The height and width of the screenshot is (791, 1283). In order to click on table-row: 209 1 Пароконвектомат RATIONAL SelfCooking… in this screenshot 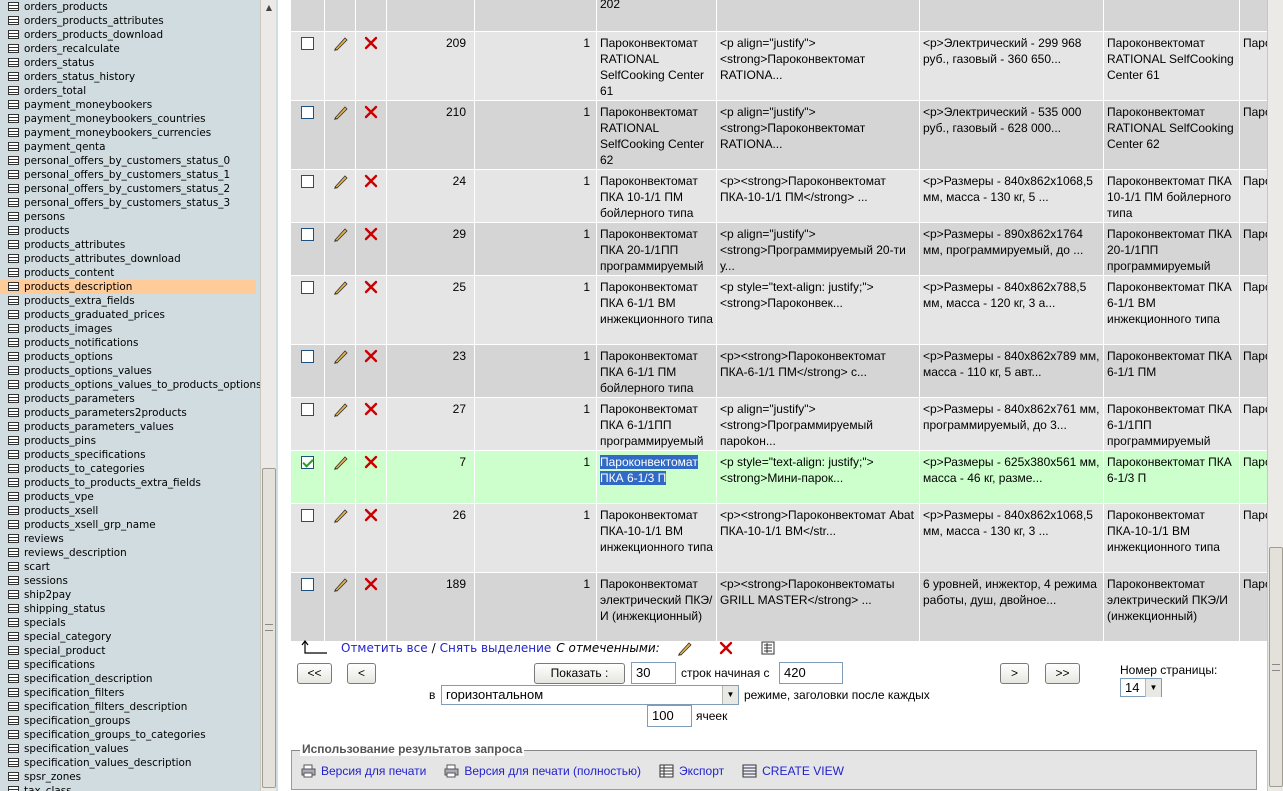, I will do `click(779, 66)`.